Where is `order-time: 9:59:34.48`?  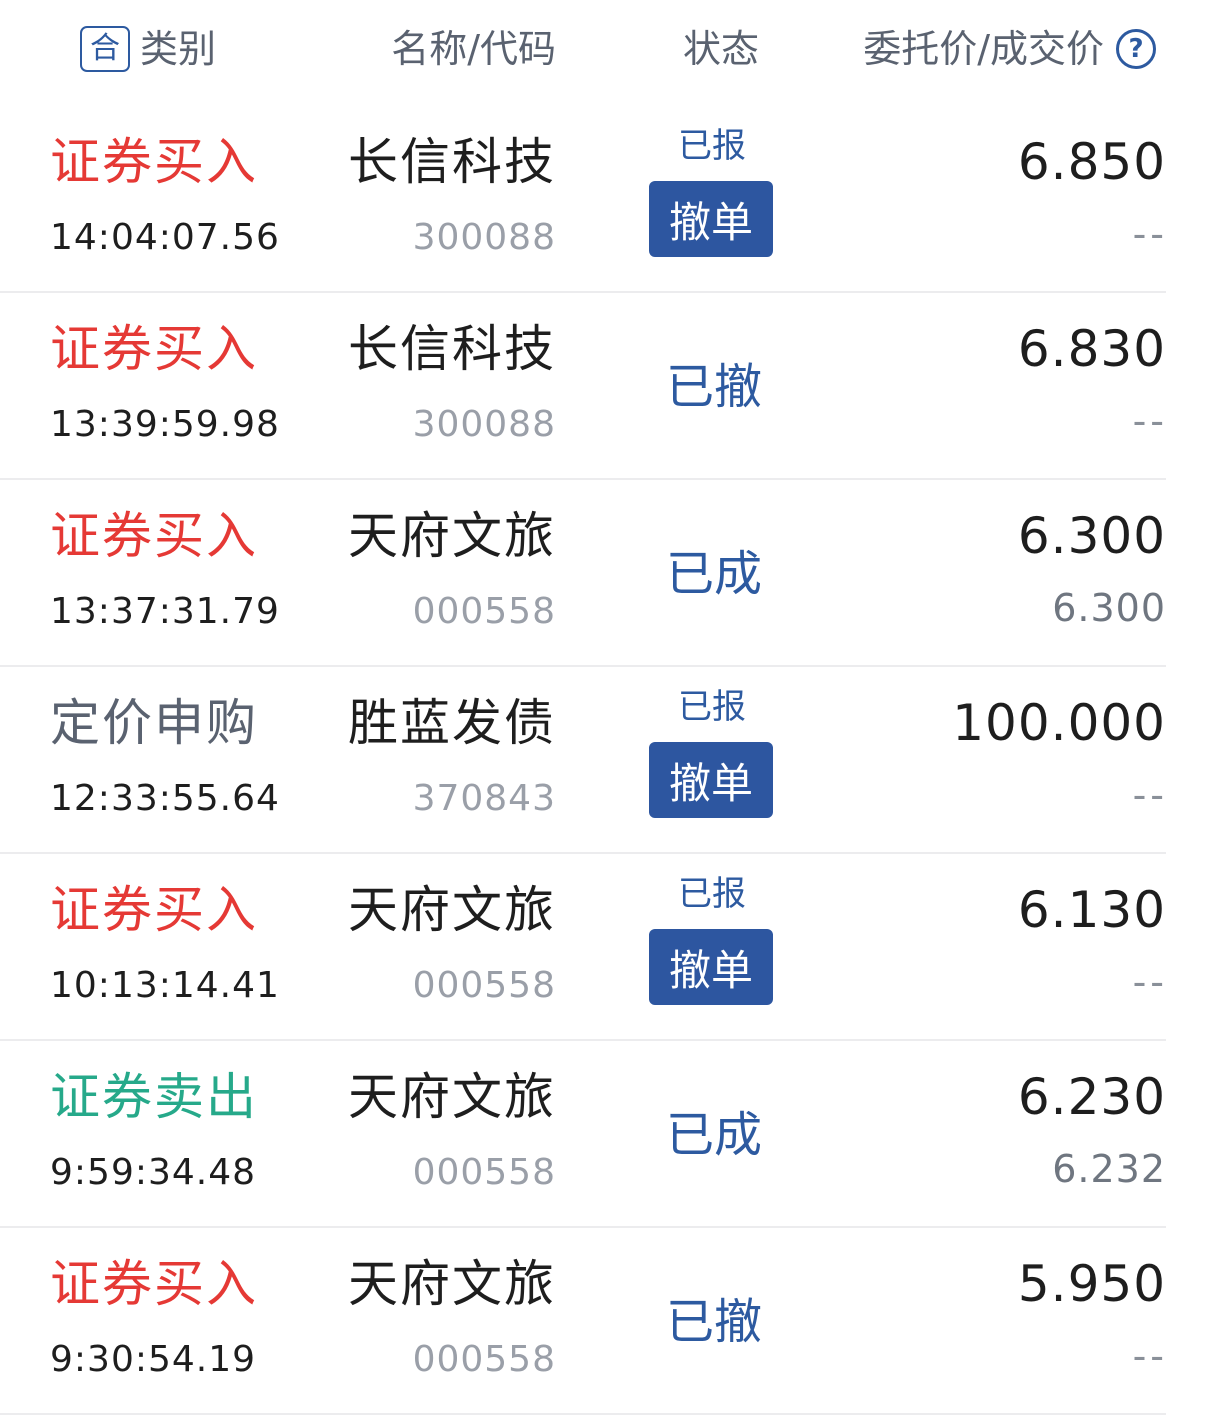
order-time: 9:59:34.48 is located at coordinates (153, 1172).